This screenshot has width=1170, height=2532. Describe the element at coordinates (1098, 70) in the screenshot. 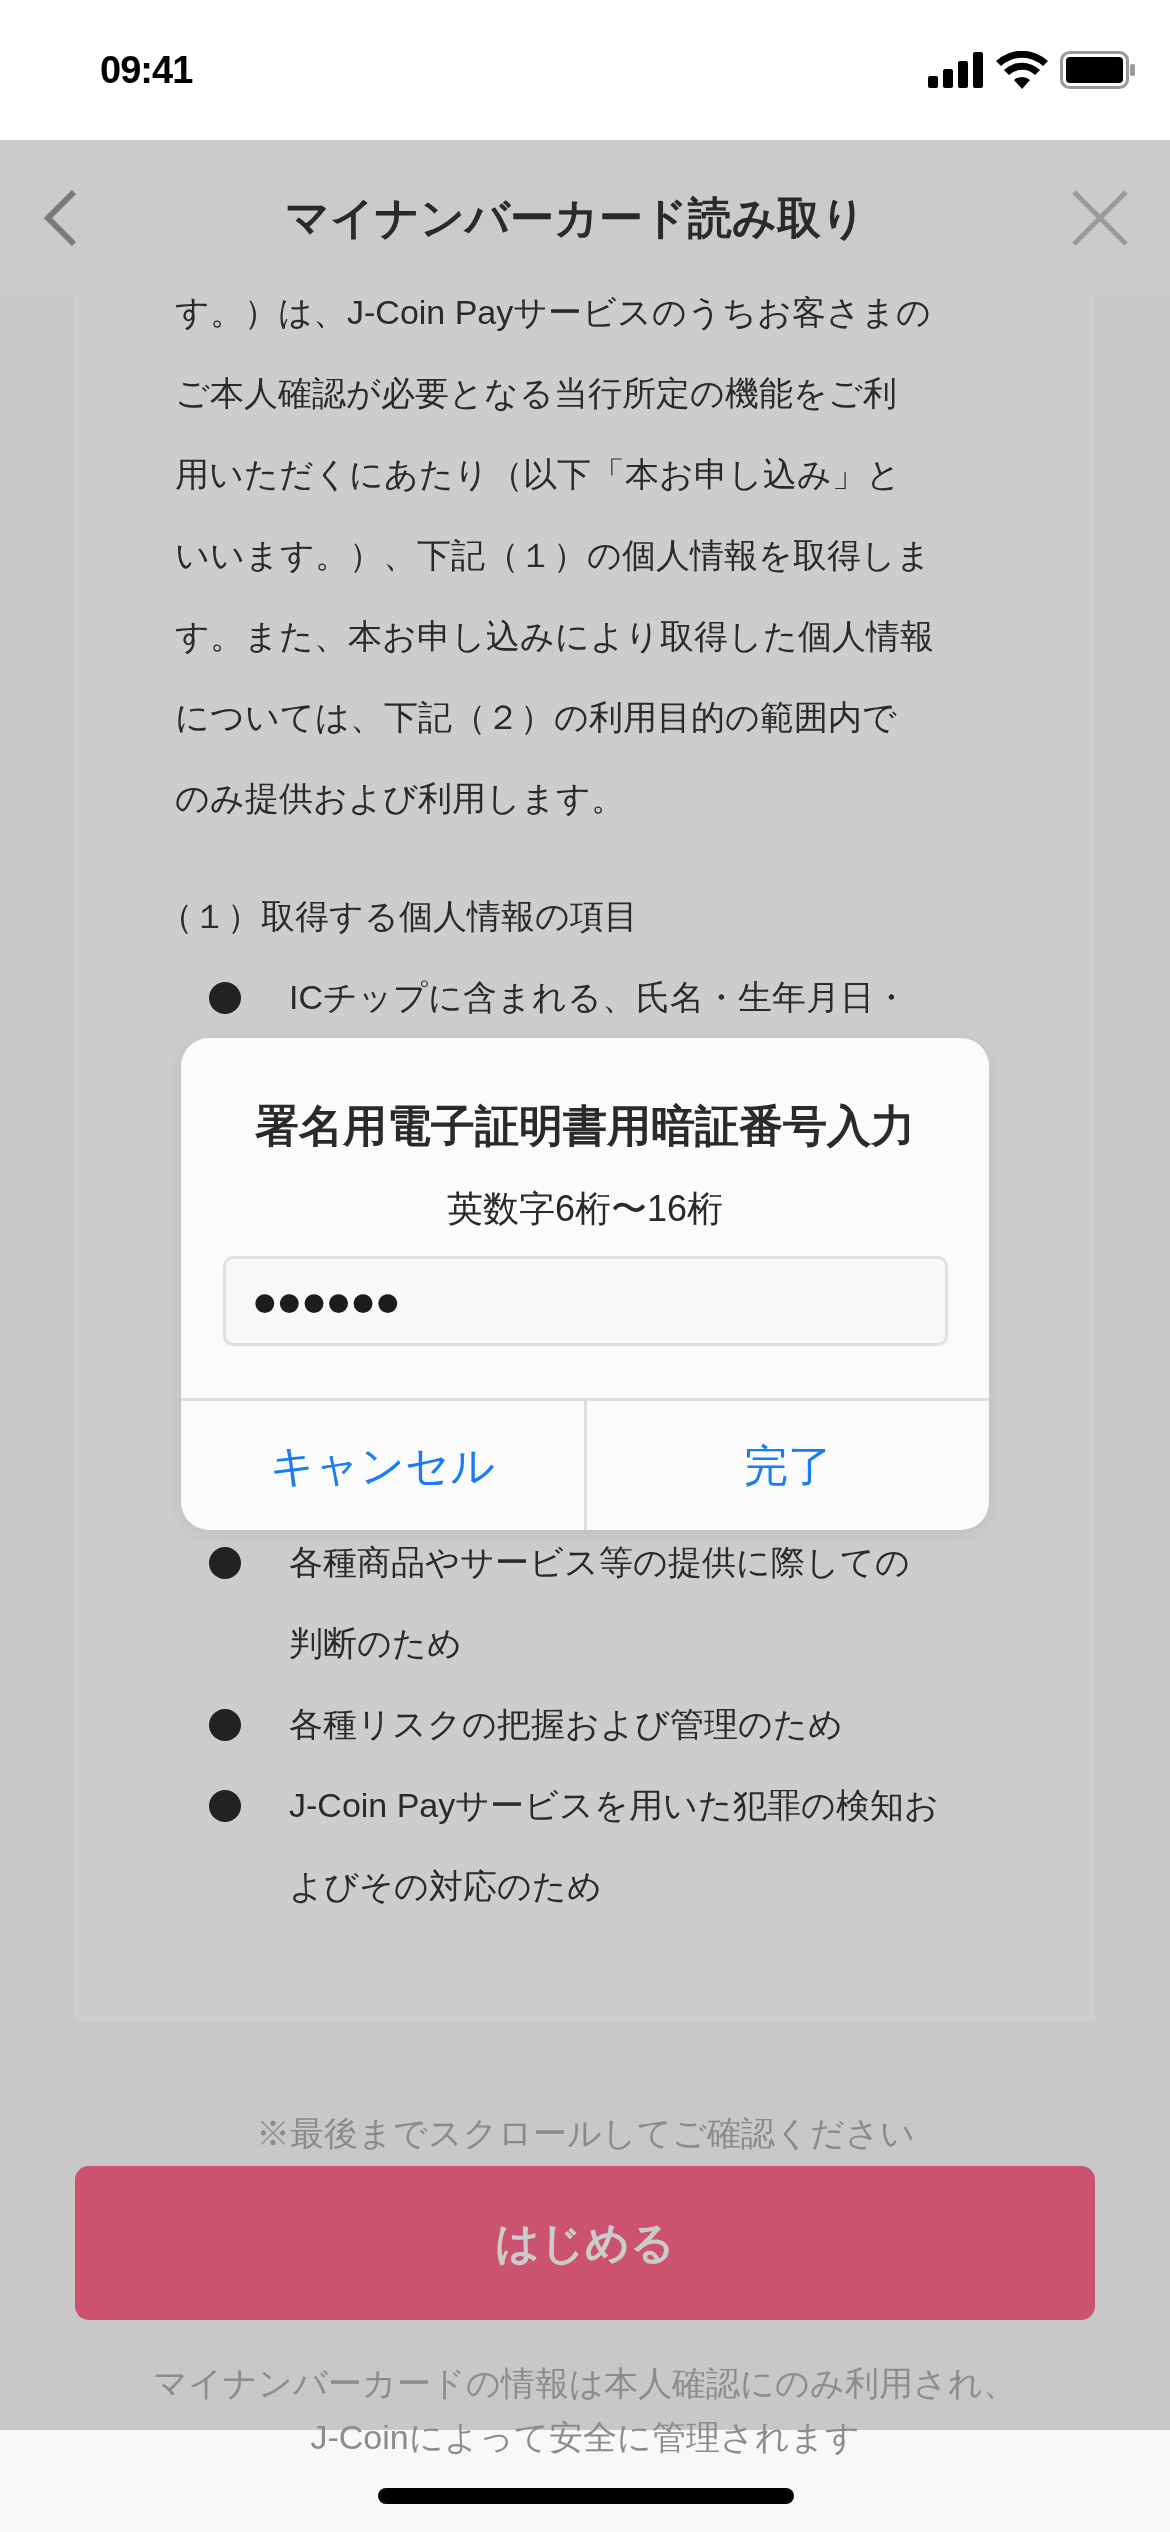

I see `battery-icon` at that location.